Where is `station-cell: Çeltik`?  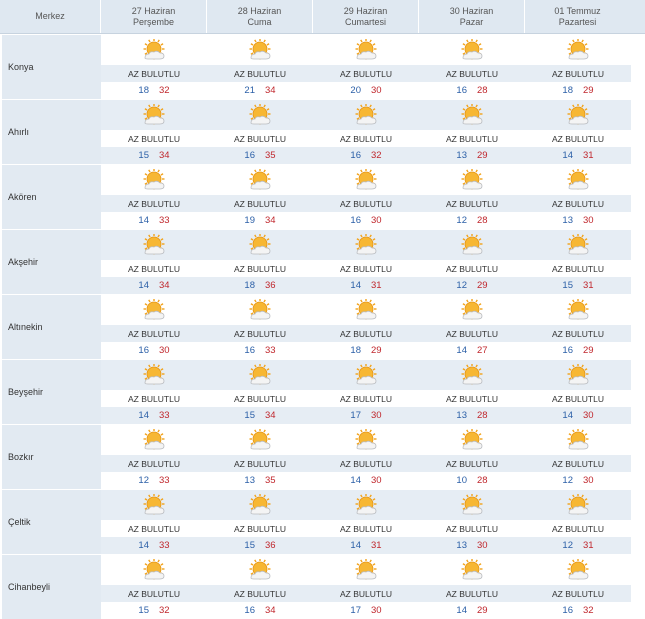
station-cell: Çeltik is located at coordinates (51, 522).